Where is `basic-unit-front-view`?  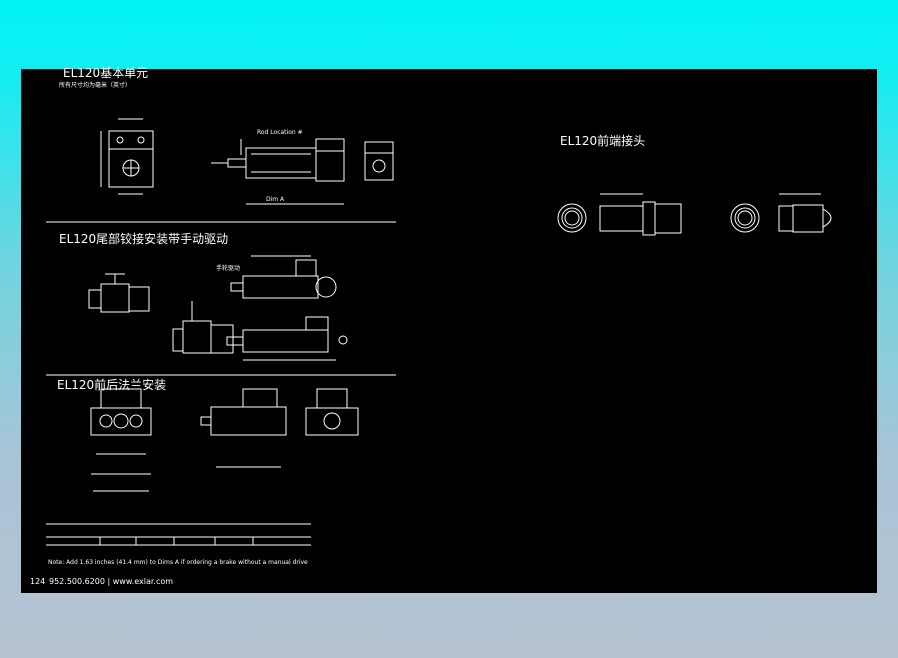 basic-unit-front-view is located at coordinates (127, 156).